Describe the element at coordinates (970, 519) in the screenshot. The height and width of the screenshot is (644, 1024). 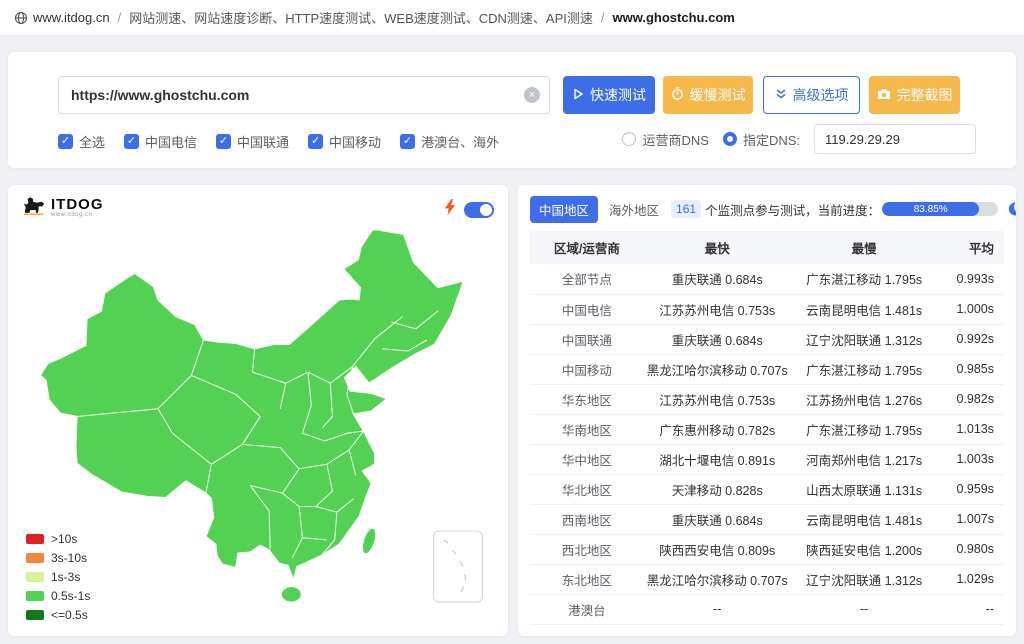
I see `cell-average: 1.007s` at that location.